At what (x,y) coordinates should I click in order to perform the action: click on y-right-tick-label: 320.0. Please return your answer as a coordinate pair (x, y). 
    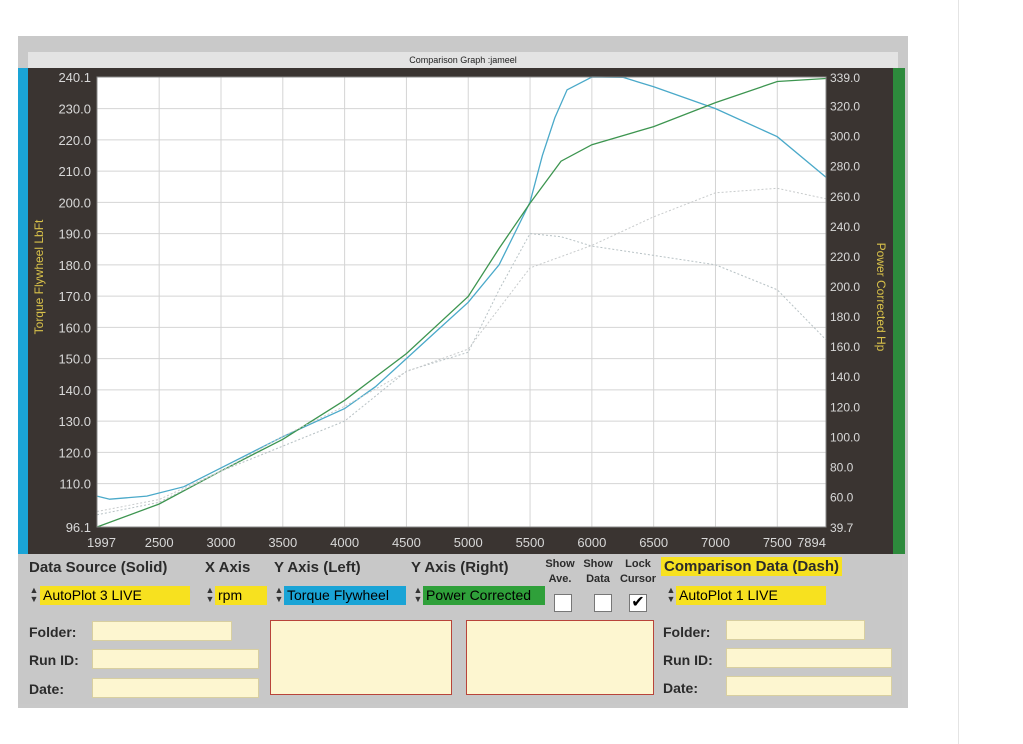
    Looking at the image, I should click on (845, 107).